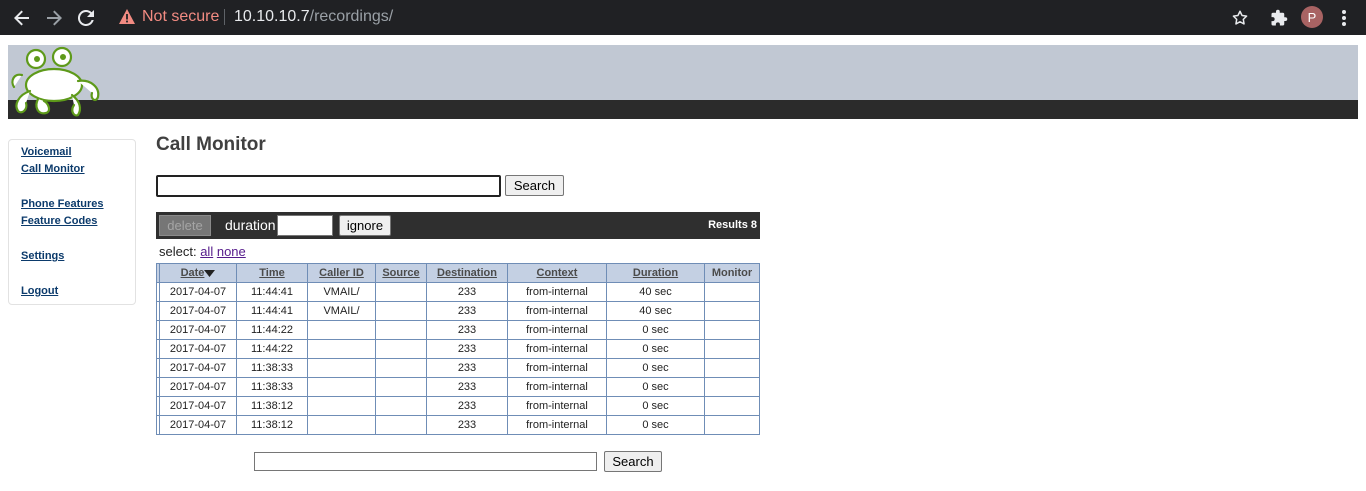 This screenshot has height=491, width=1366. Describe the element at coordinates (1279, 18) in the screenshot. I see `extensions-icon` at that location.